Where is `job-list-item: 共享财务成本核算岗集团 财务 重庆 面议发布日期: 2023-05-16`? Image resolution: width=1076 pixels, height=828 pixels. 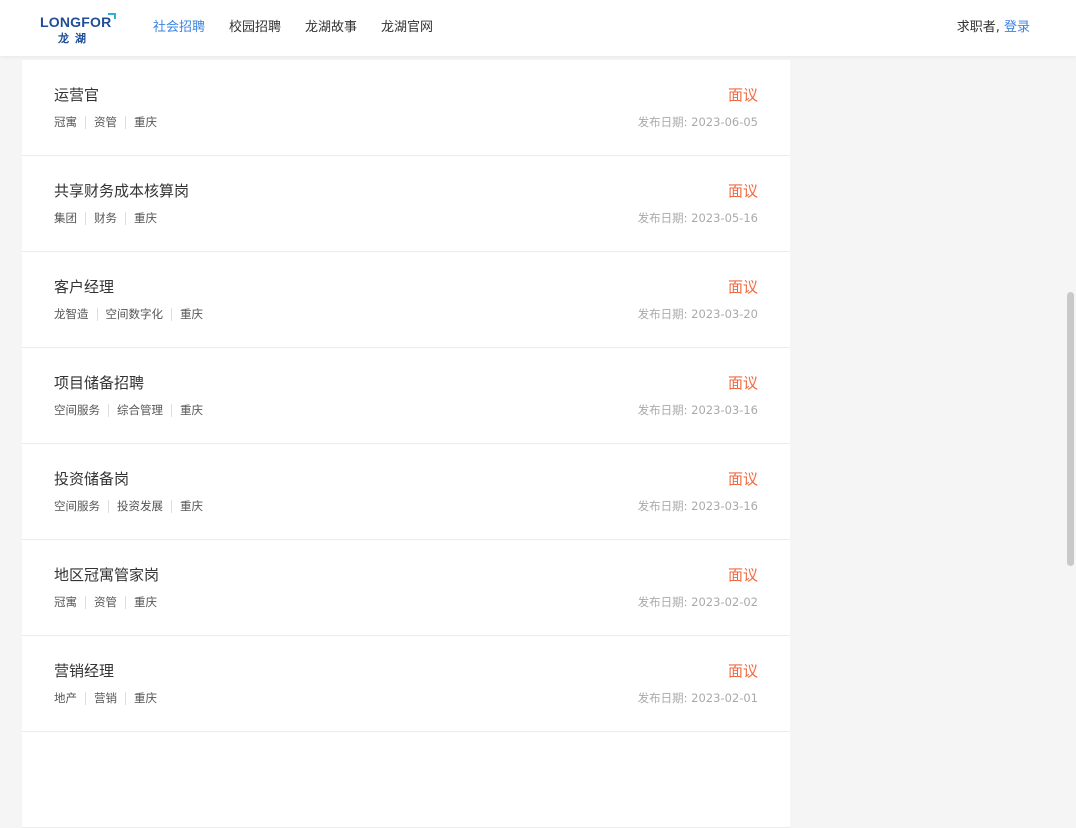
job-list-item: 共享财务成本核算岗集团 财务 重庆 面议发布日期: 2023-05-16 is located at coordinates (406, 204).